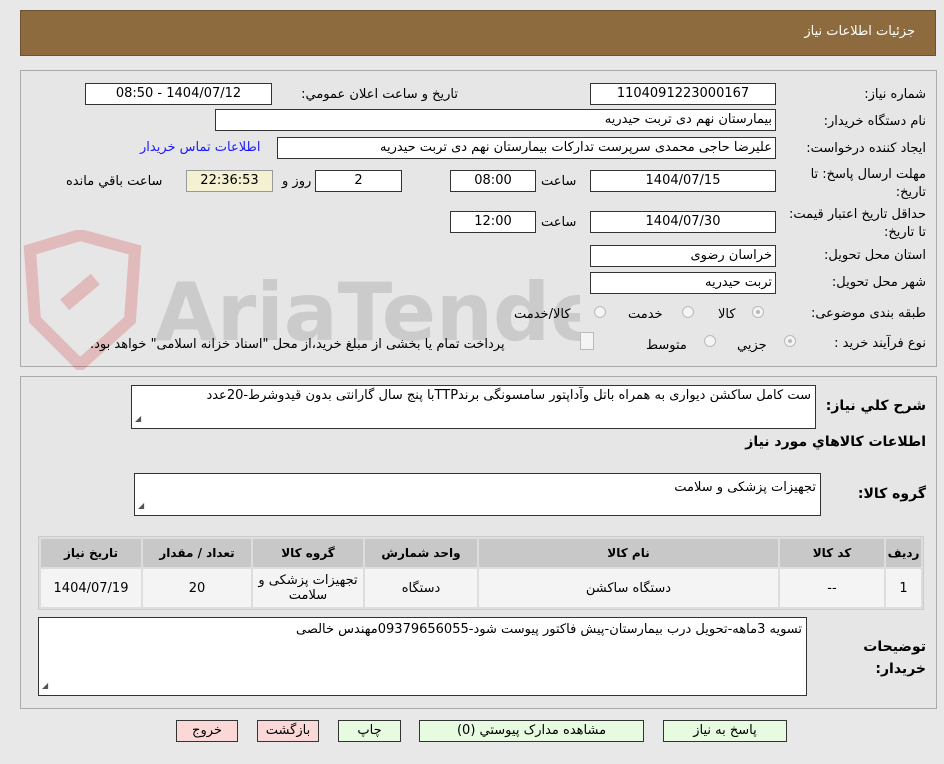 This screenshot has height=764, width=944. I want to click on col-header-date: تاریخ نیاز, so click(91, 553).